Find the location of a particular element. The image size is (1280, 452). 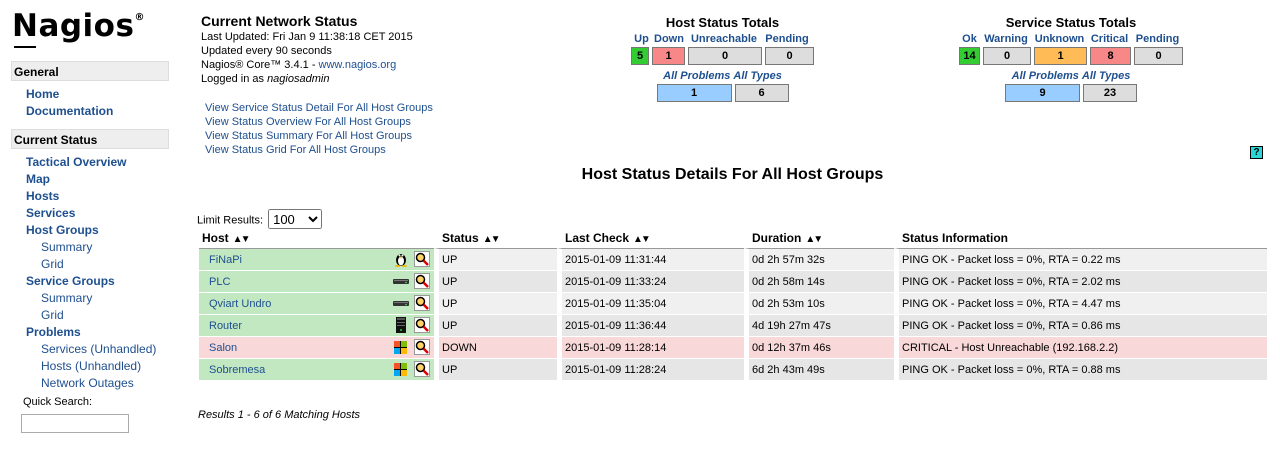

quick-search-label: Quick Search: is located at coordinates (58, 402).